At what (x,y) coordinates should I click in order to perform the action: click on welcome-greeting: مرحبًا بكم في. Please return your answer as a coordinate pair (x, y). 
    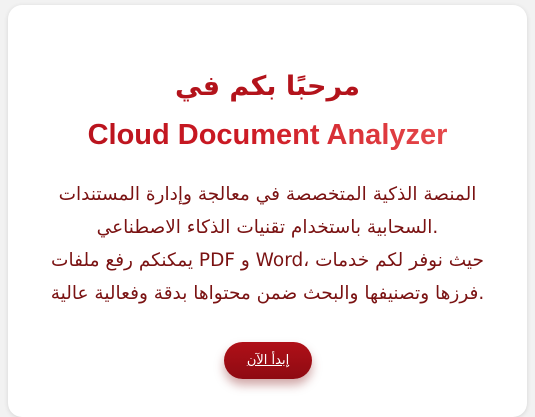
    Looking at the image, I should click on (267, 86).